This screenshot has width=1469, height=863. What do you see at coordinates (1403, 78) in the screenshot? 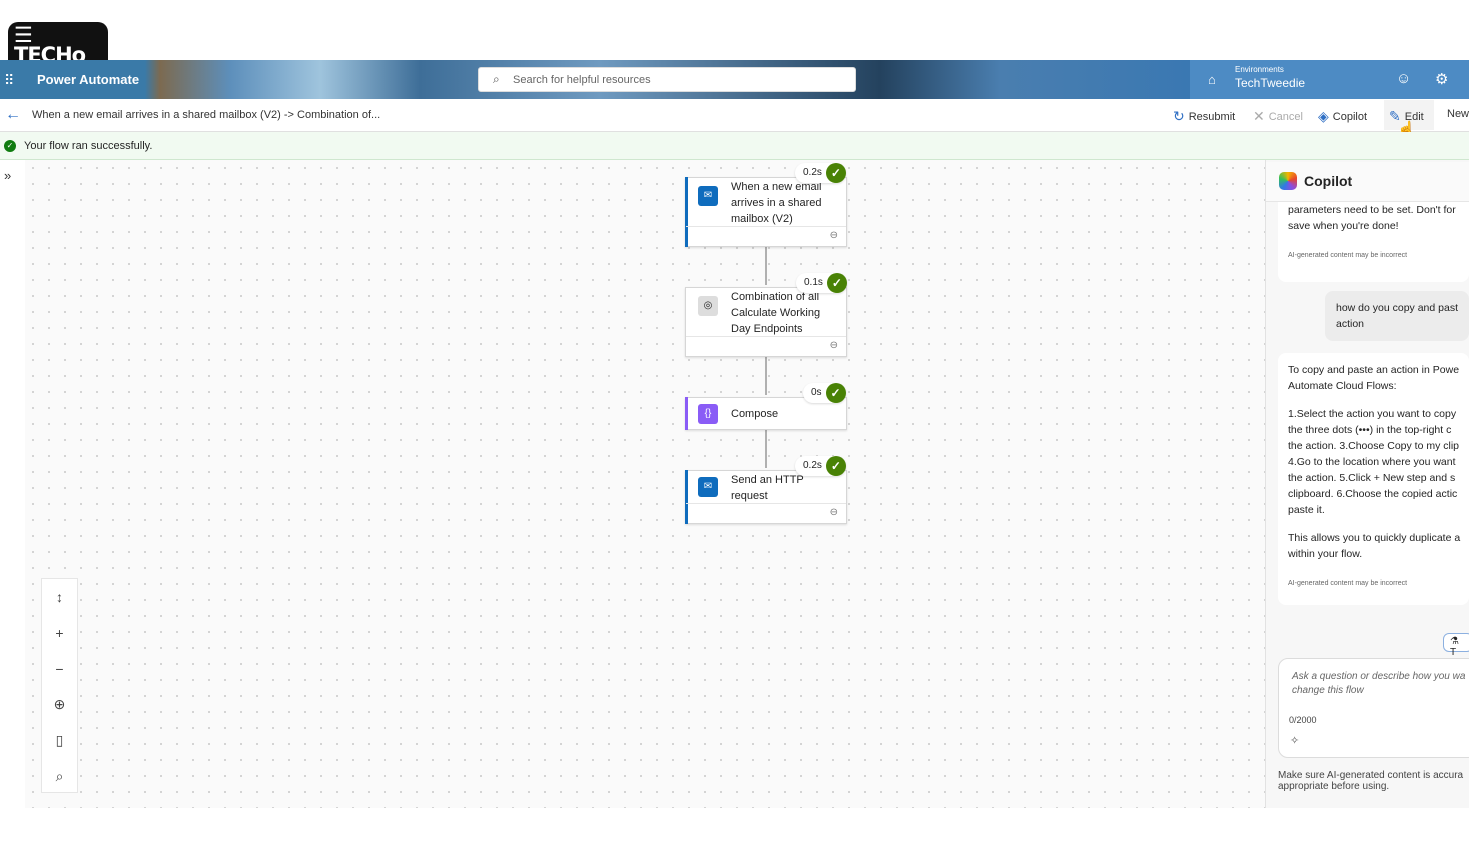
I see `feedback-smiley-icon: ☺` at bounding box center [1403, 78].